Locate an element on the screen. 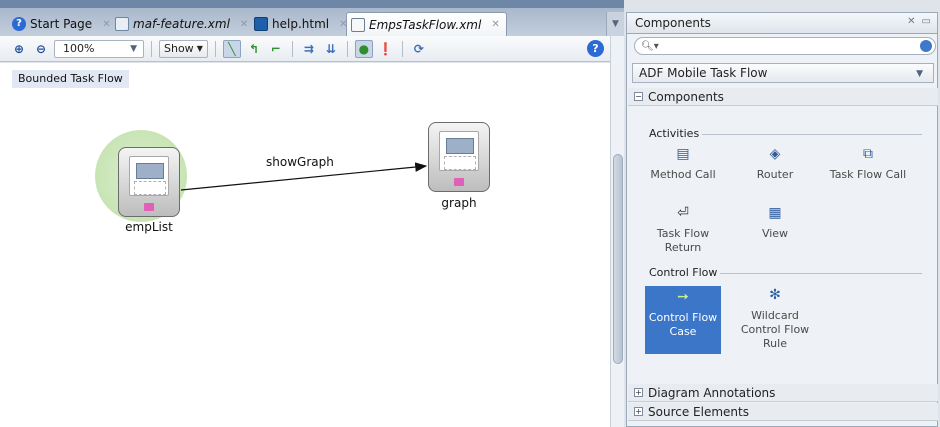  tab-start-page: ? Start Page ✕ is located at coordinates (62, 24).